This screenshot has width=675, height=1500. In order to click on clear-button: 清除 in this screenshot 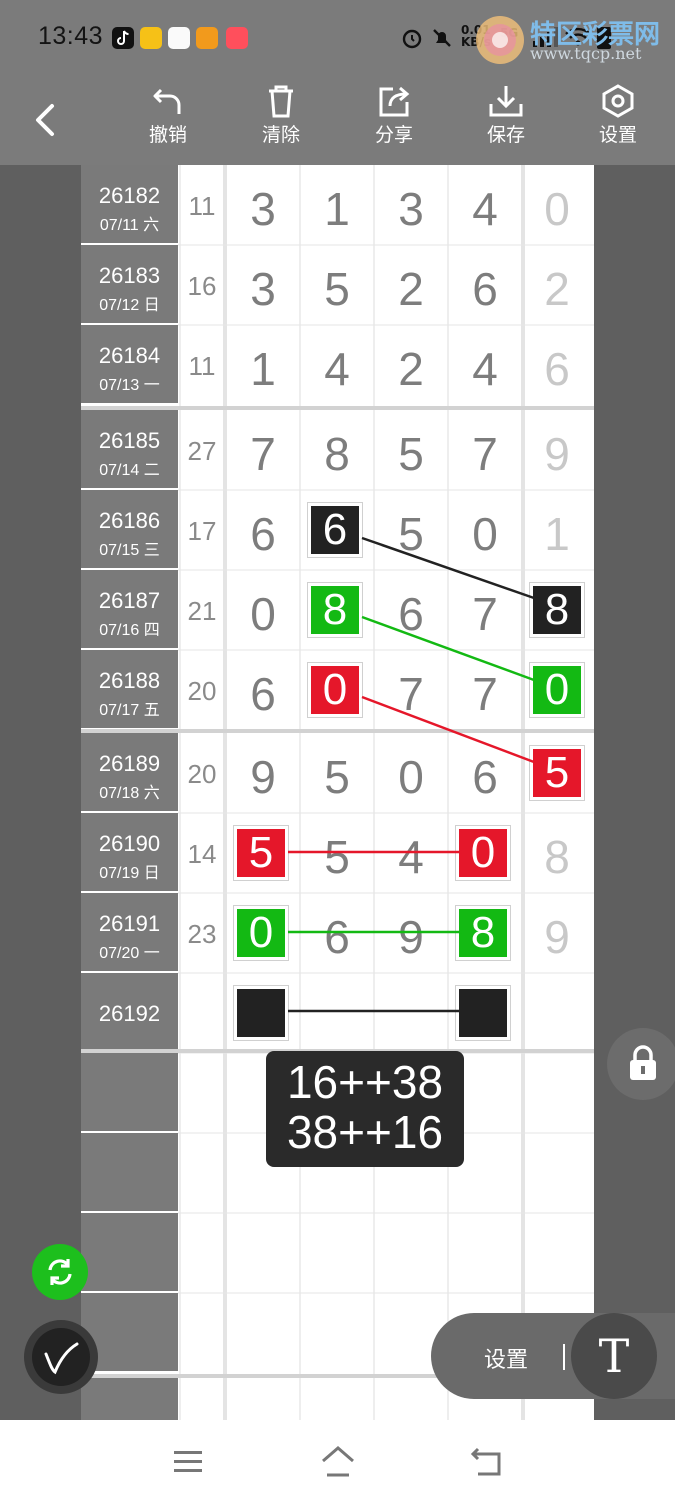, I will do `click(281, 115)`.